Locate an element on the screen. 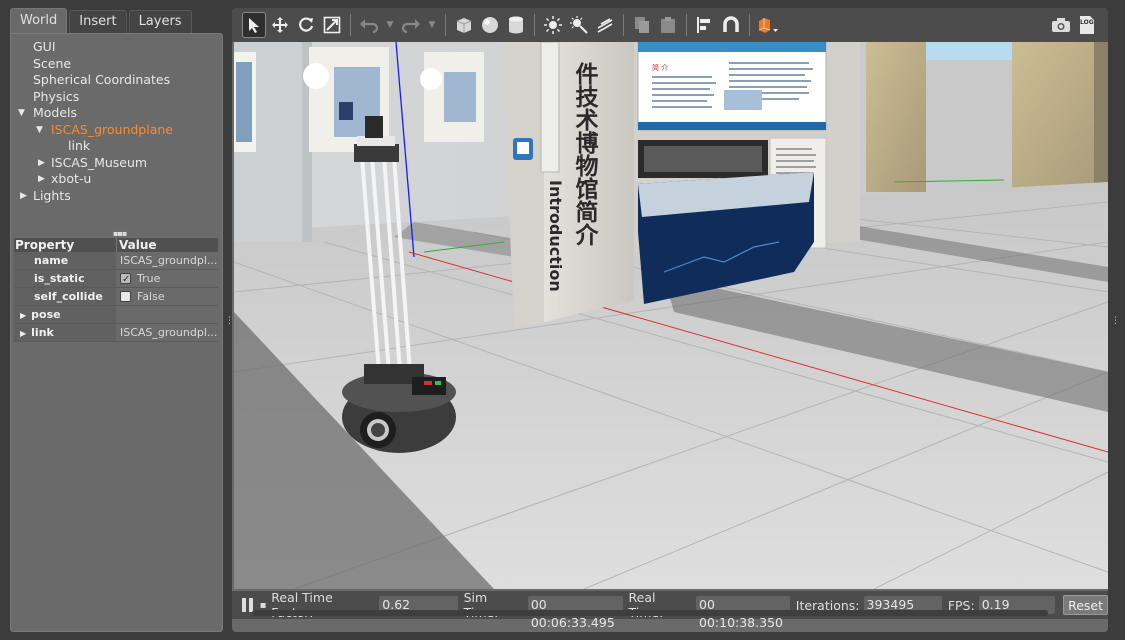 The height and width of the screenshot is (640, 1125). self-collide-checkbox is located at coordinates (125, 296).